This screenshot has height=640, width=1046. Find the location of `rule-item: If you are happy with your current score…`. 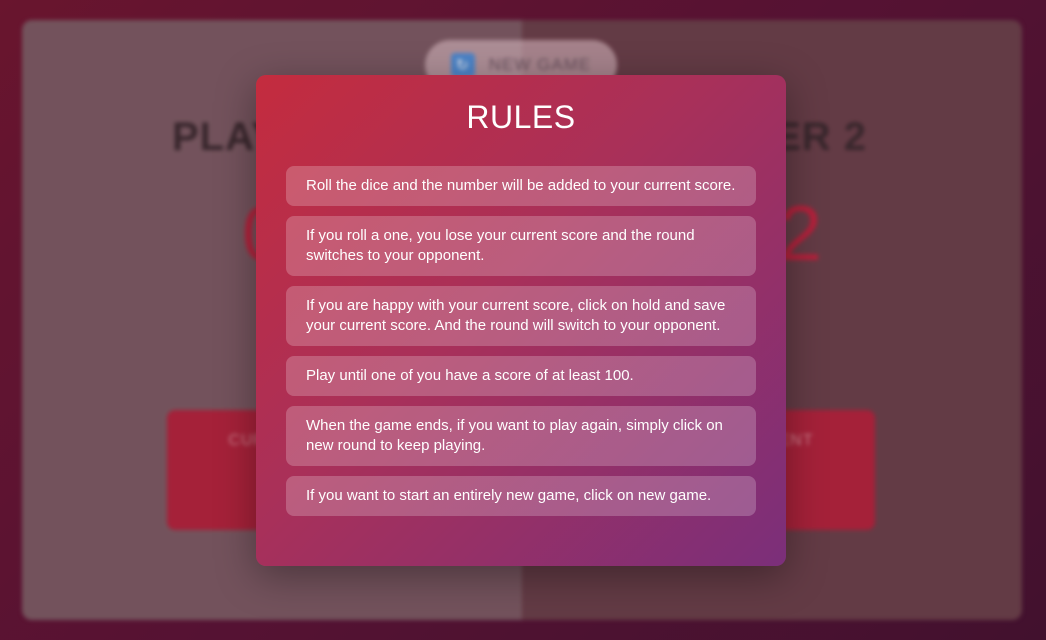

rule-item: If you are happy with your current score… is located at coordinates (521, 316).